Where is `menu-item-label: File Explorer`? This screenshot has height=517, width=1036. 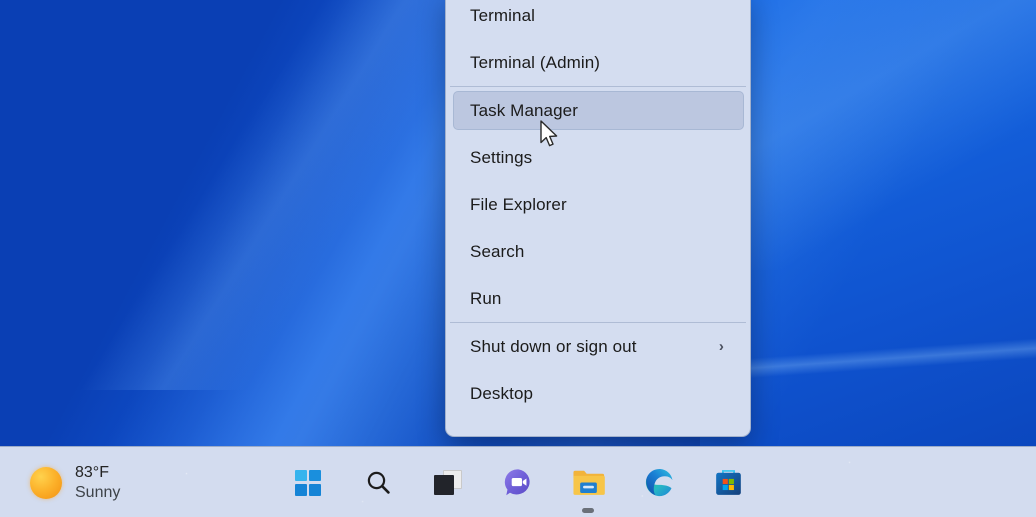
menu-item-label: File Explorer is located at coordinates (518, 204).